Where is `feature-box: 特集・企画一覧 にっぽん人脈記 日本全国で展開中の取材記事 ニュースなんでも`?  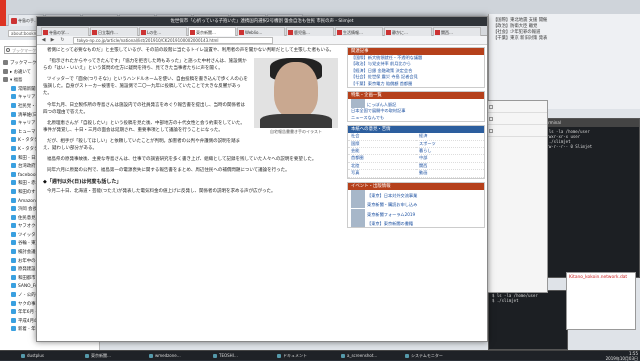
feature-box: 特集・企画一覧 にっぽん人脈記 日本全国で展開中の取材記事 ニュースなんでも is located at coordinates (416, 107).